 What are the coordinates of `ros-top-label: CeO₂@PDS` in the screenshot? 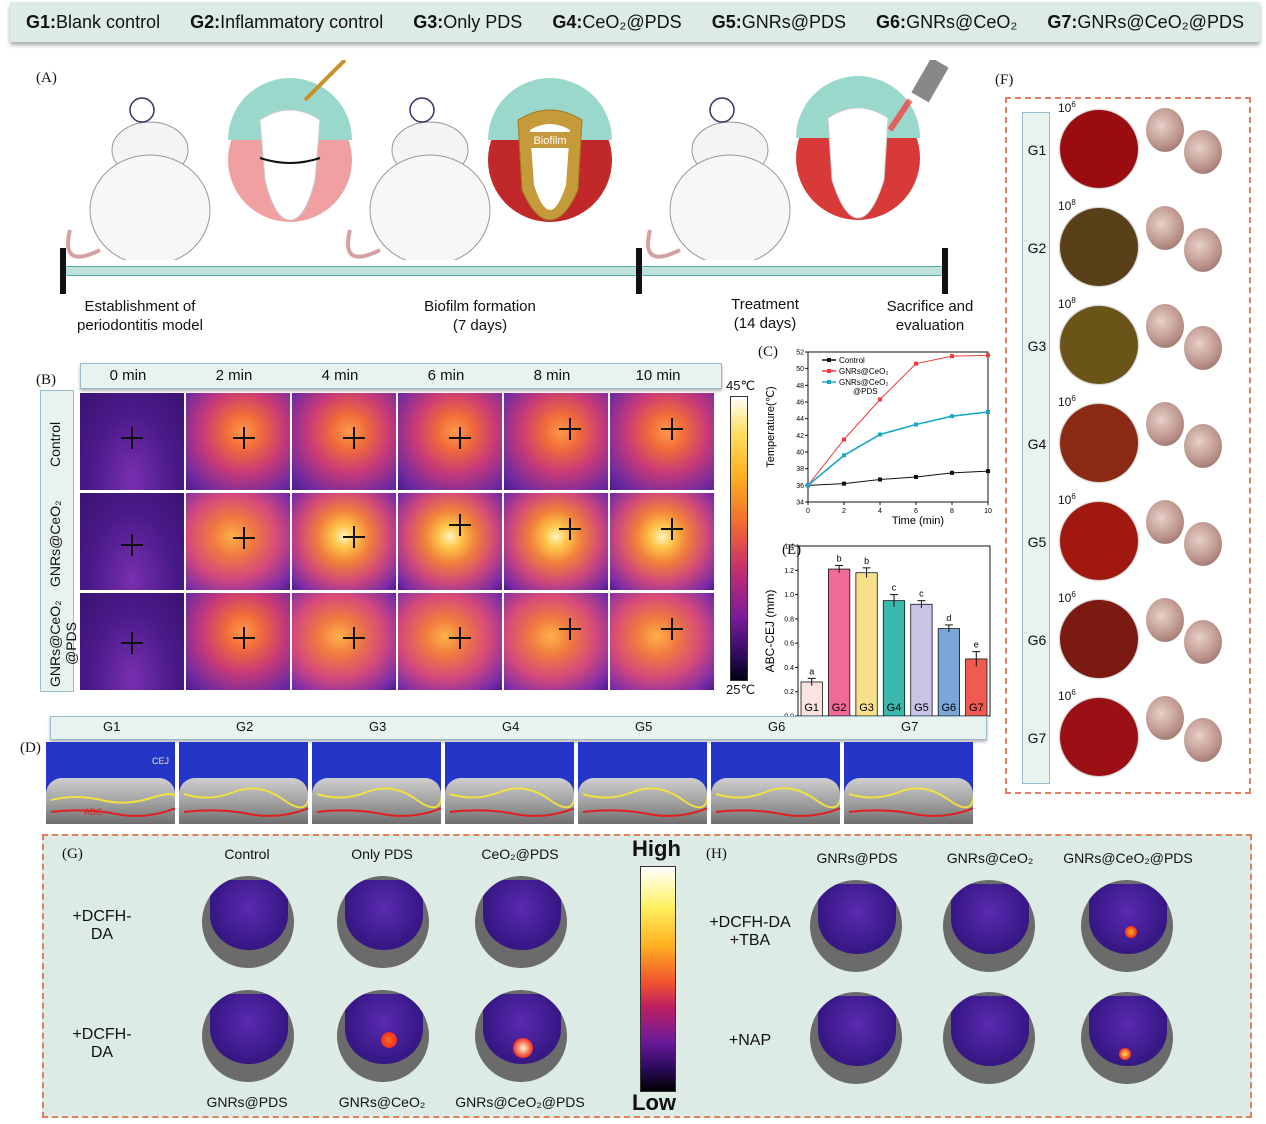 It's located at (520, 854).